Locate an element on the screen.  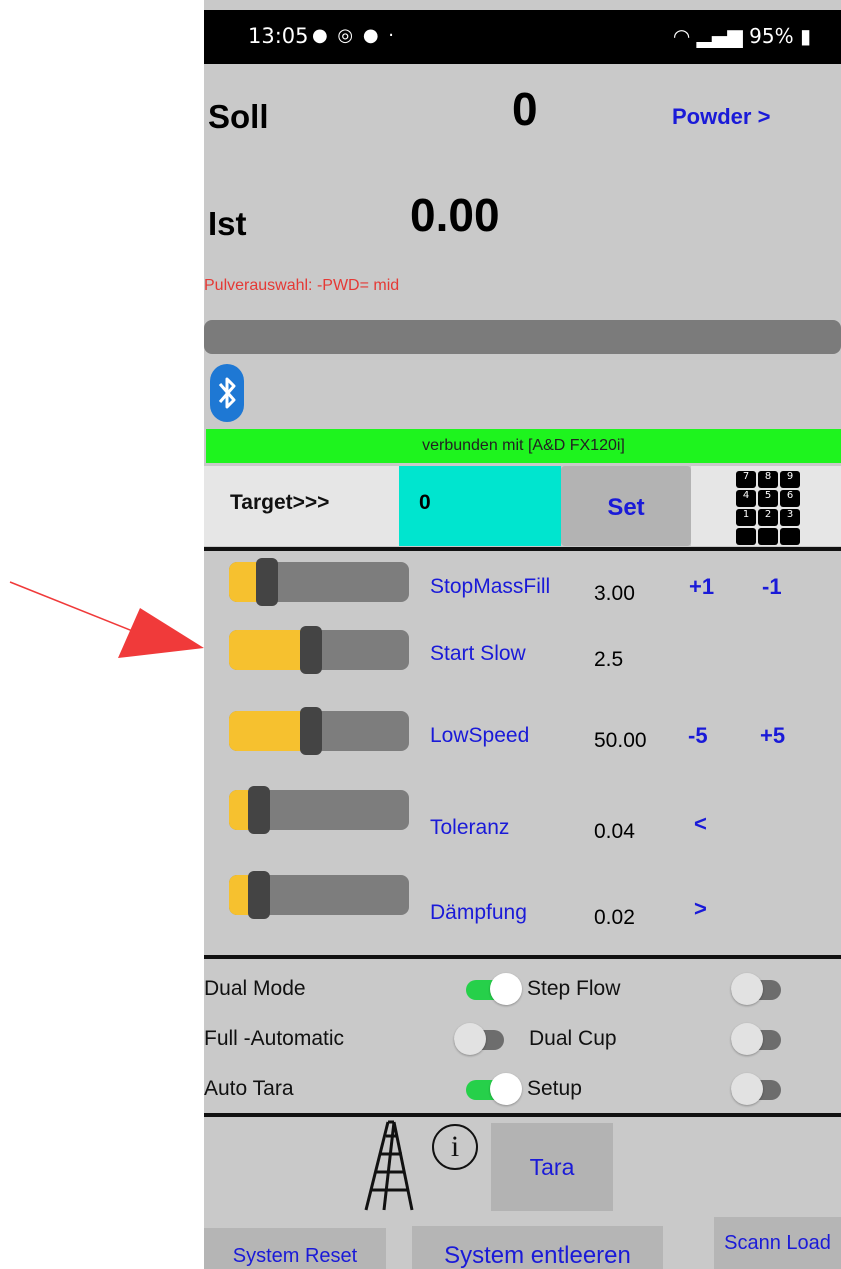
toggle-auto-tara is located at coordinates (494, 1089).